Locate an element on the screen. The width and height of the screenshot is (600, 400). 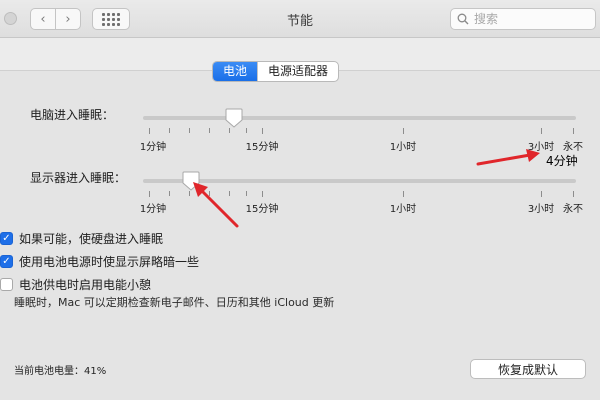
annotation-arrow-right is located at coordinates (508, 157).